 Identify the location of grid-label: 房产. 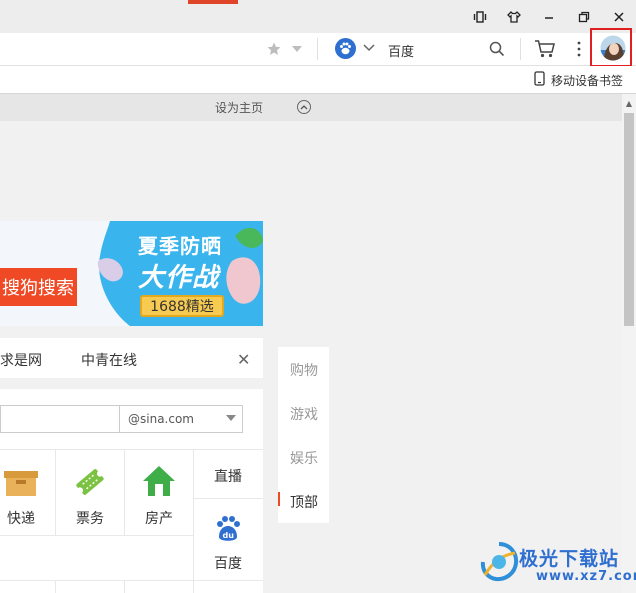
(159, 519).